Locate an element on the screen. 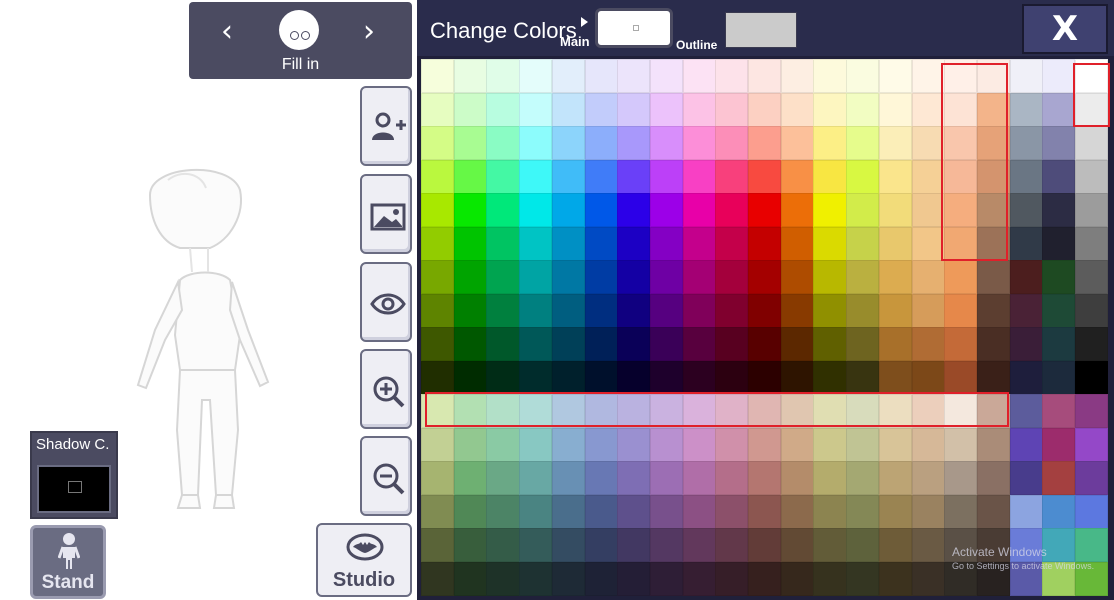 This screenshot has width=1114, height=600. add-person-button is located at coordinates (386, 126).